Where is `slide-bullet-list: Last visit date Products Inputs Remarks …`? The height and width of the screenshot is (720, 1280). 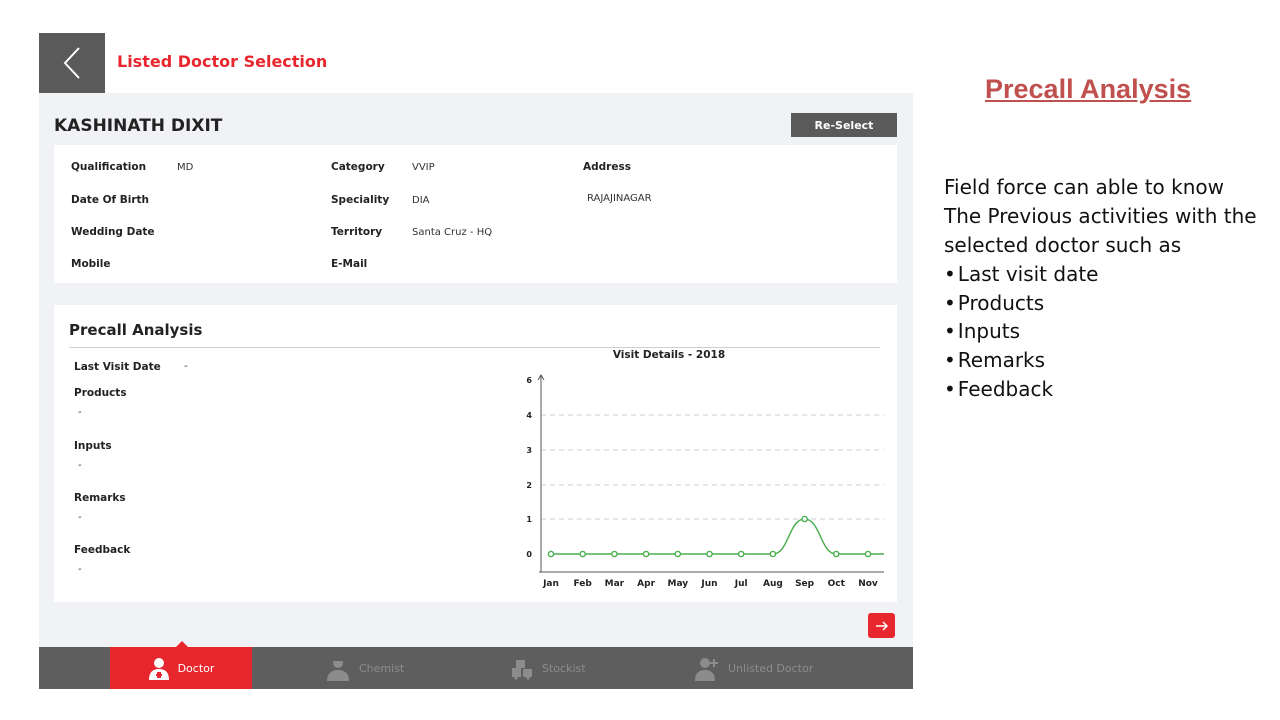 slide-bullet-list: Last visit date Products Inputs Remarks … is located at coordinates (1021, 332).